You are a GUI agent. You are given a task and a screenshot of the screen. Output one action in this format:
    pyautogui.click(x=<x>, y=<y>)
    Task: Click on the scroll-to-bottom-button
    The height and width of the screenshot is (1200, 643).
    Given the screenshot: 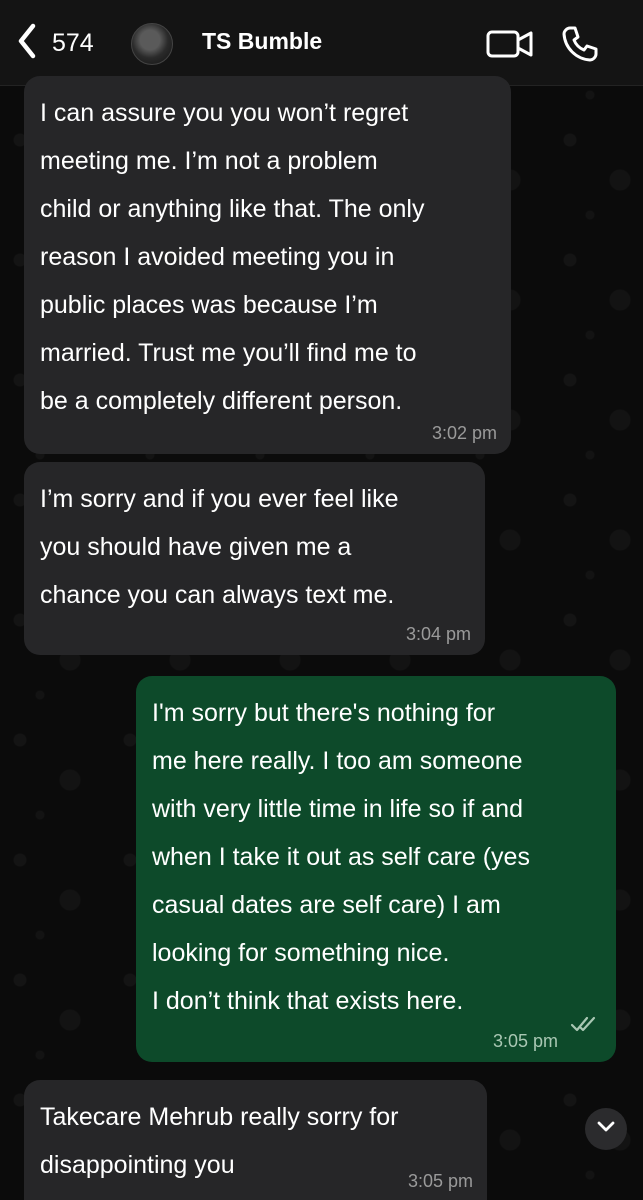 What is the action you would take?
    pyautogui.click(x=606, y=1129)
    